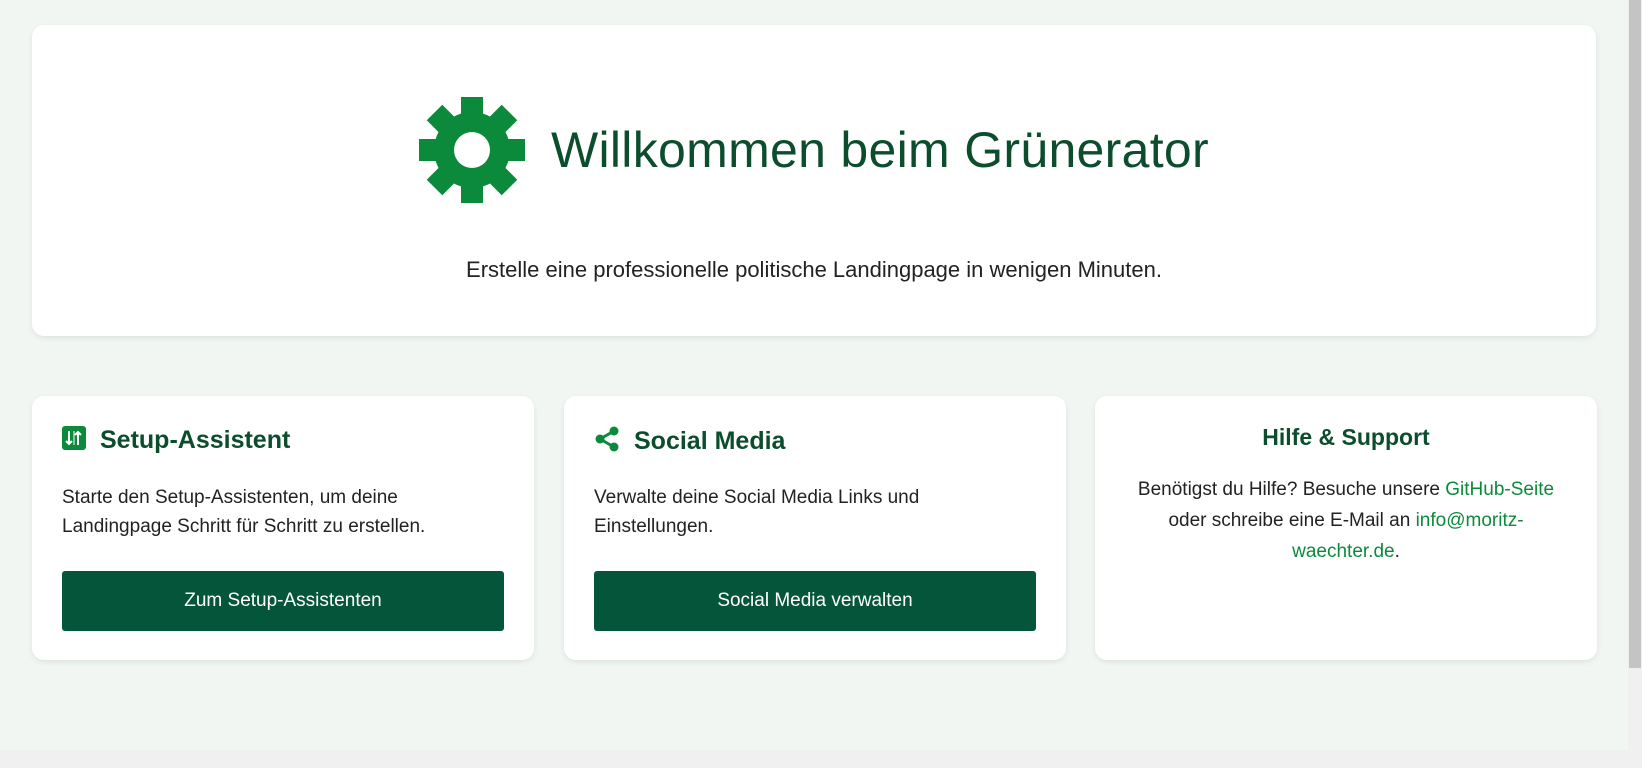 Image resolution: width=1642 pixels, height=768 pixels. What do you see at coordinates (74, 440) in the screenshot?
I see `setup-wizard-icon` at bounding box center [74, 440].